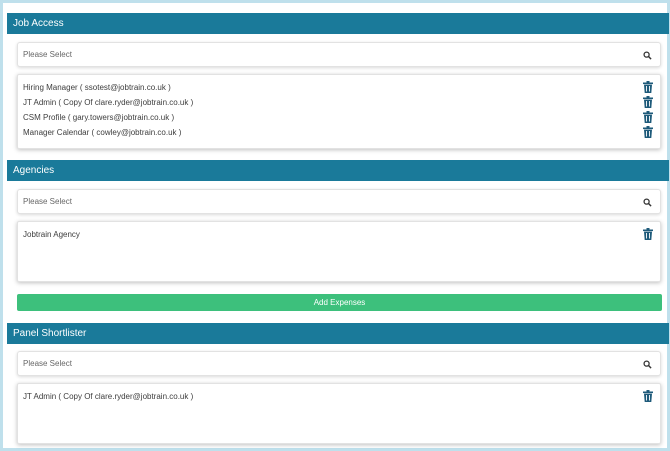 This screenshot has width=670, height=451. Describe the element at coordinates (338, 333) in the screenshot. I see `panel-shortlister-header: Panel Shortlister` at that location.